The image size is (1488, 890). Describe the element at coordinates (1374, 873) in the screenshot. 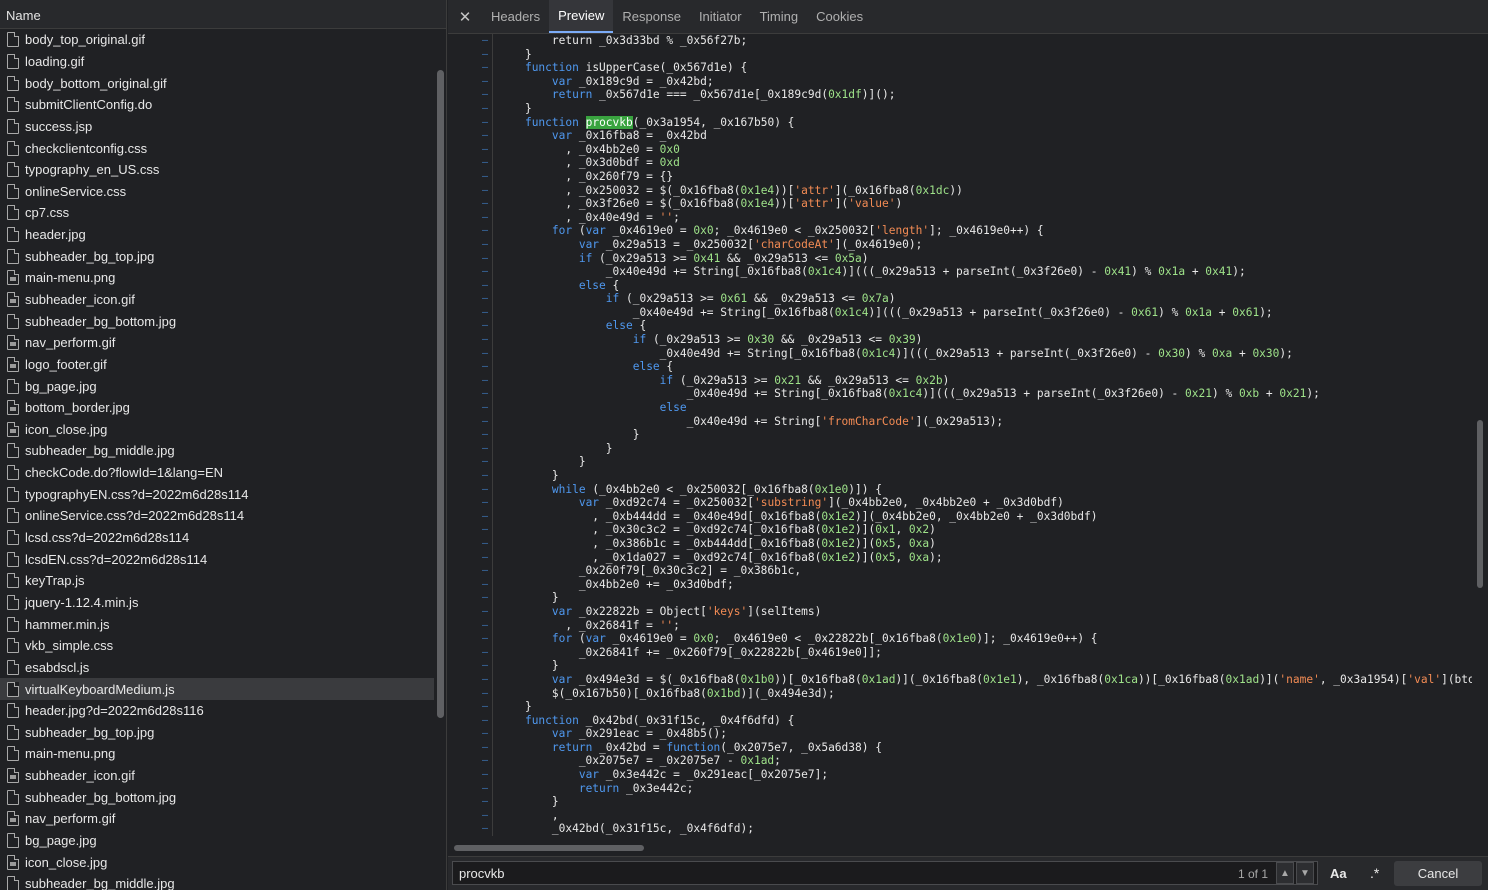

I see `regex-button: .*` at that location.